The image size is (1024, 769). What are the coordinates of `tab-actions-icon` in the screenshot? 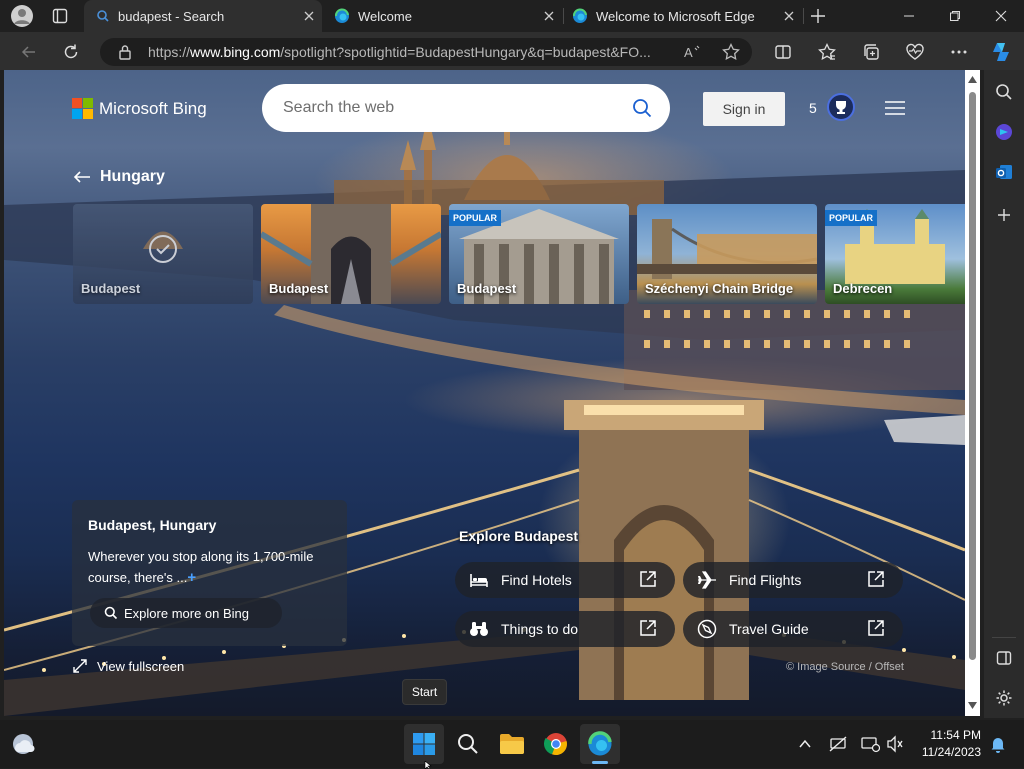 It's located at (60, 16).